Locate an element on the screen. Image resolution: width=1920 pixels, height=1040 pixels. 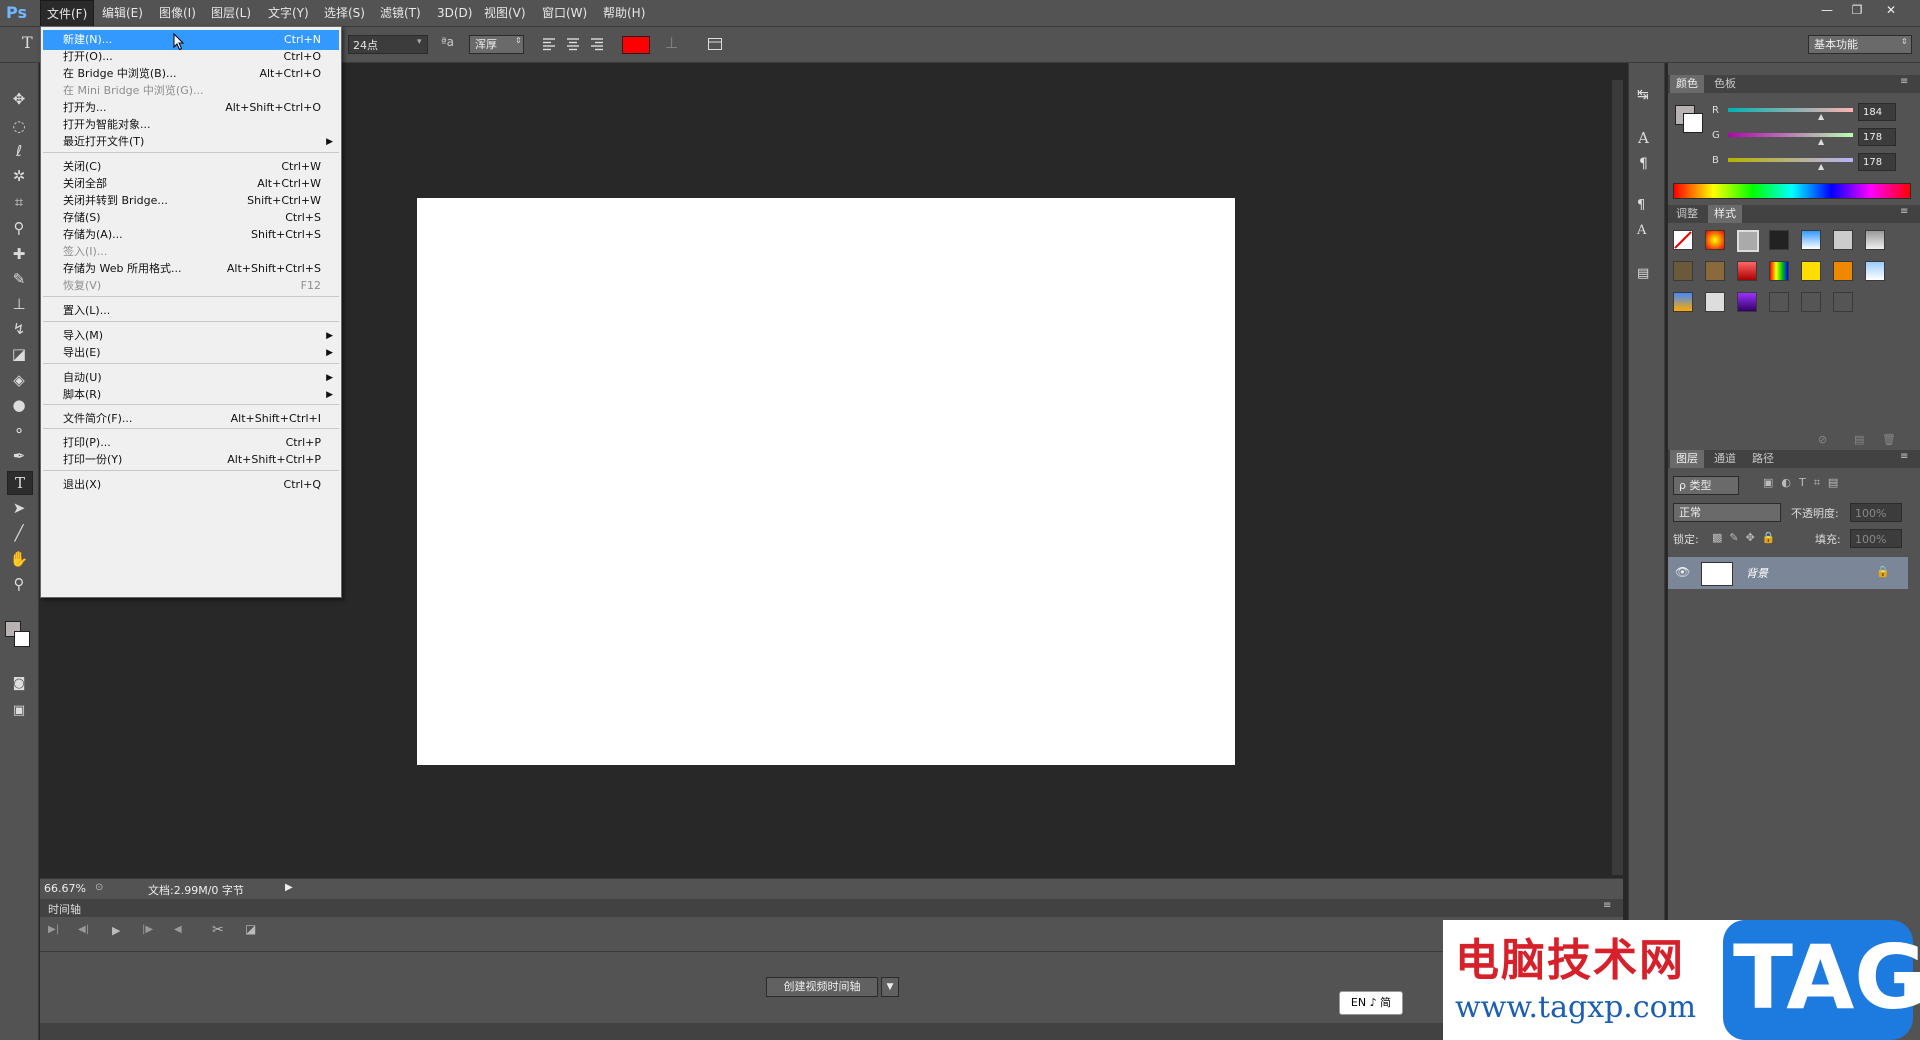
status-menu-arrow-icon: ▶ is located at coordinates (289, 887).